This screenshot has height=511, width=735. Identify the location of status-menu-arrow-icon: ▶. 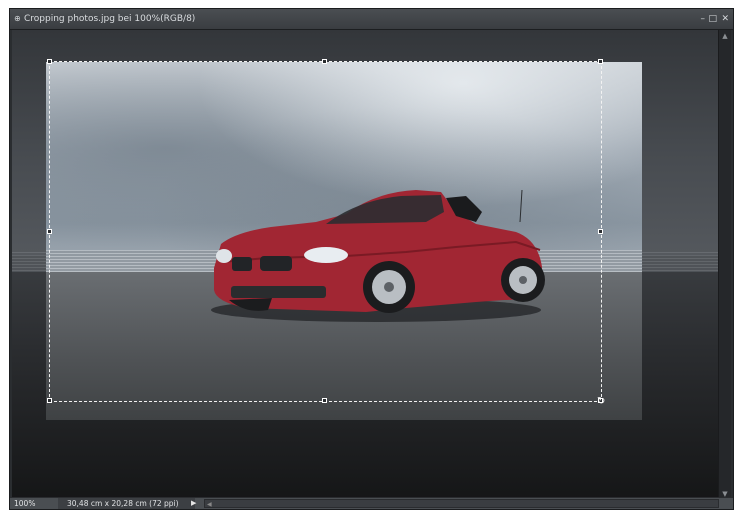
(193, 503).